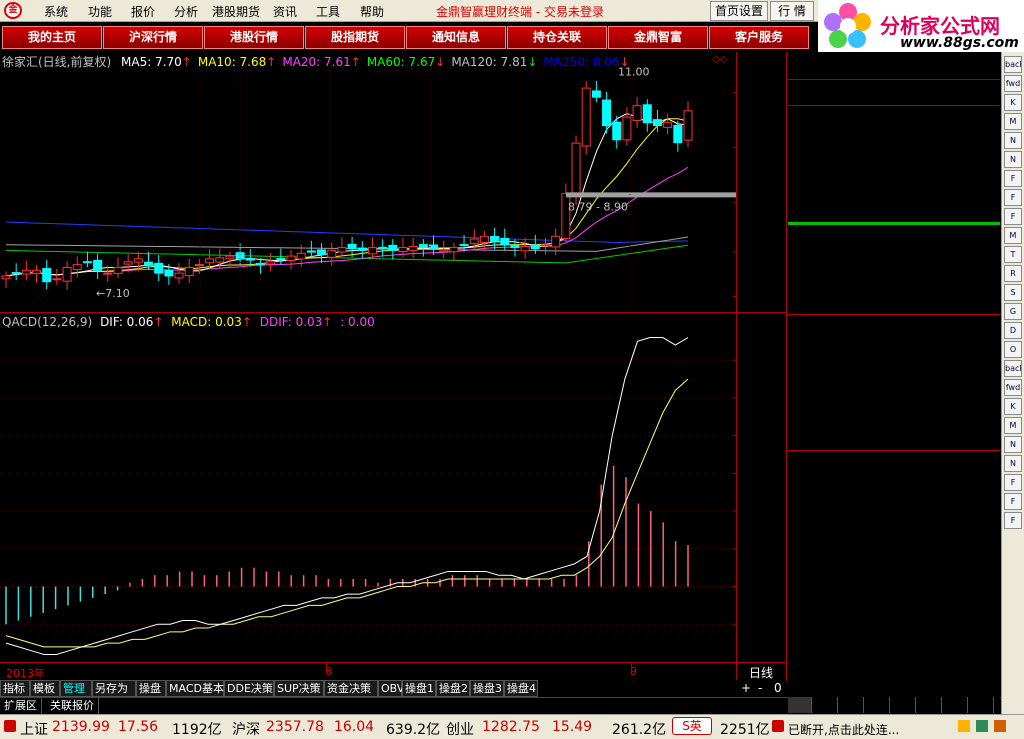 This screenshot has height=739, width=1024. I want to click on toolbar-icon-21: N, so click(1013, 463).